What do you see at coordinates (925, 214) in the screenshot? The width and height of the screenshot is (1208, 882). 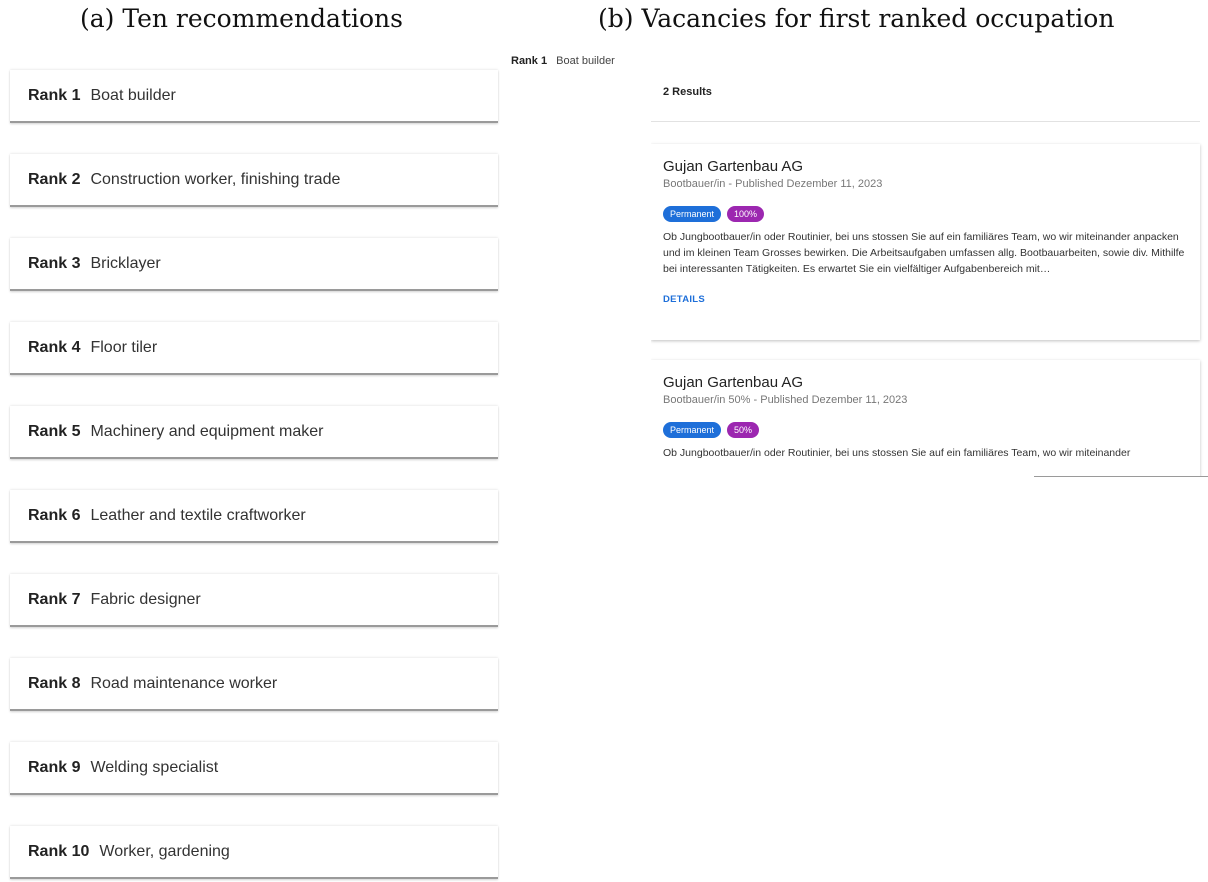 I see `vacancy-tags: Permanent 100%` at bounding box center [925, 214].